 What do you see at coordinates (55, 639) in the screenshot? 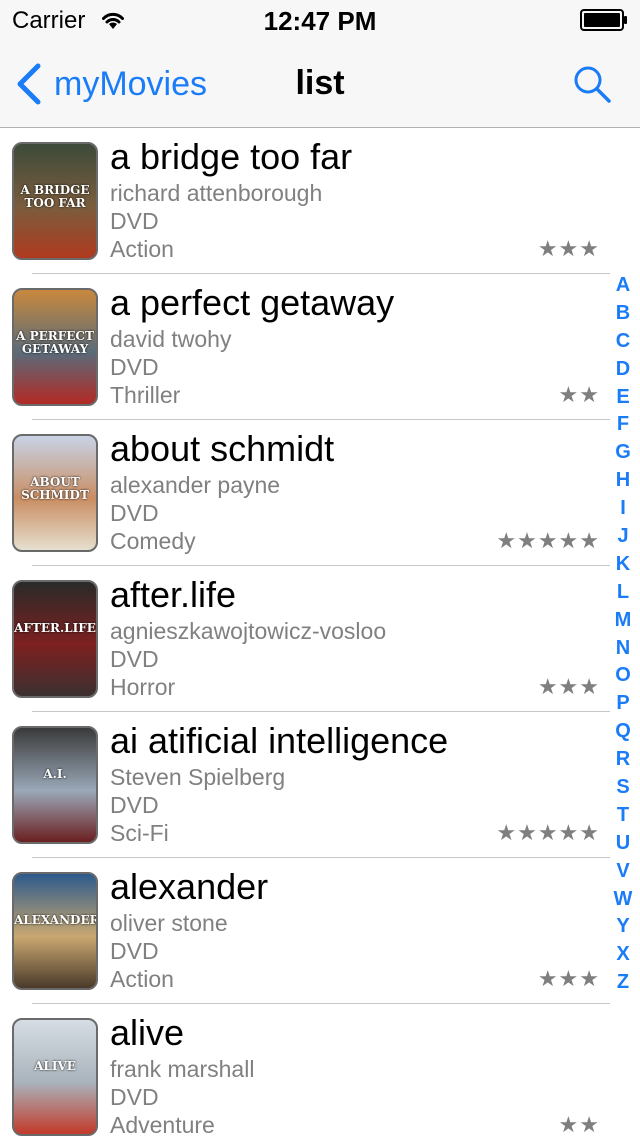
I see `movie-cover-image: AFTER.LIFE` at bounding box center [55, 639].